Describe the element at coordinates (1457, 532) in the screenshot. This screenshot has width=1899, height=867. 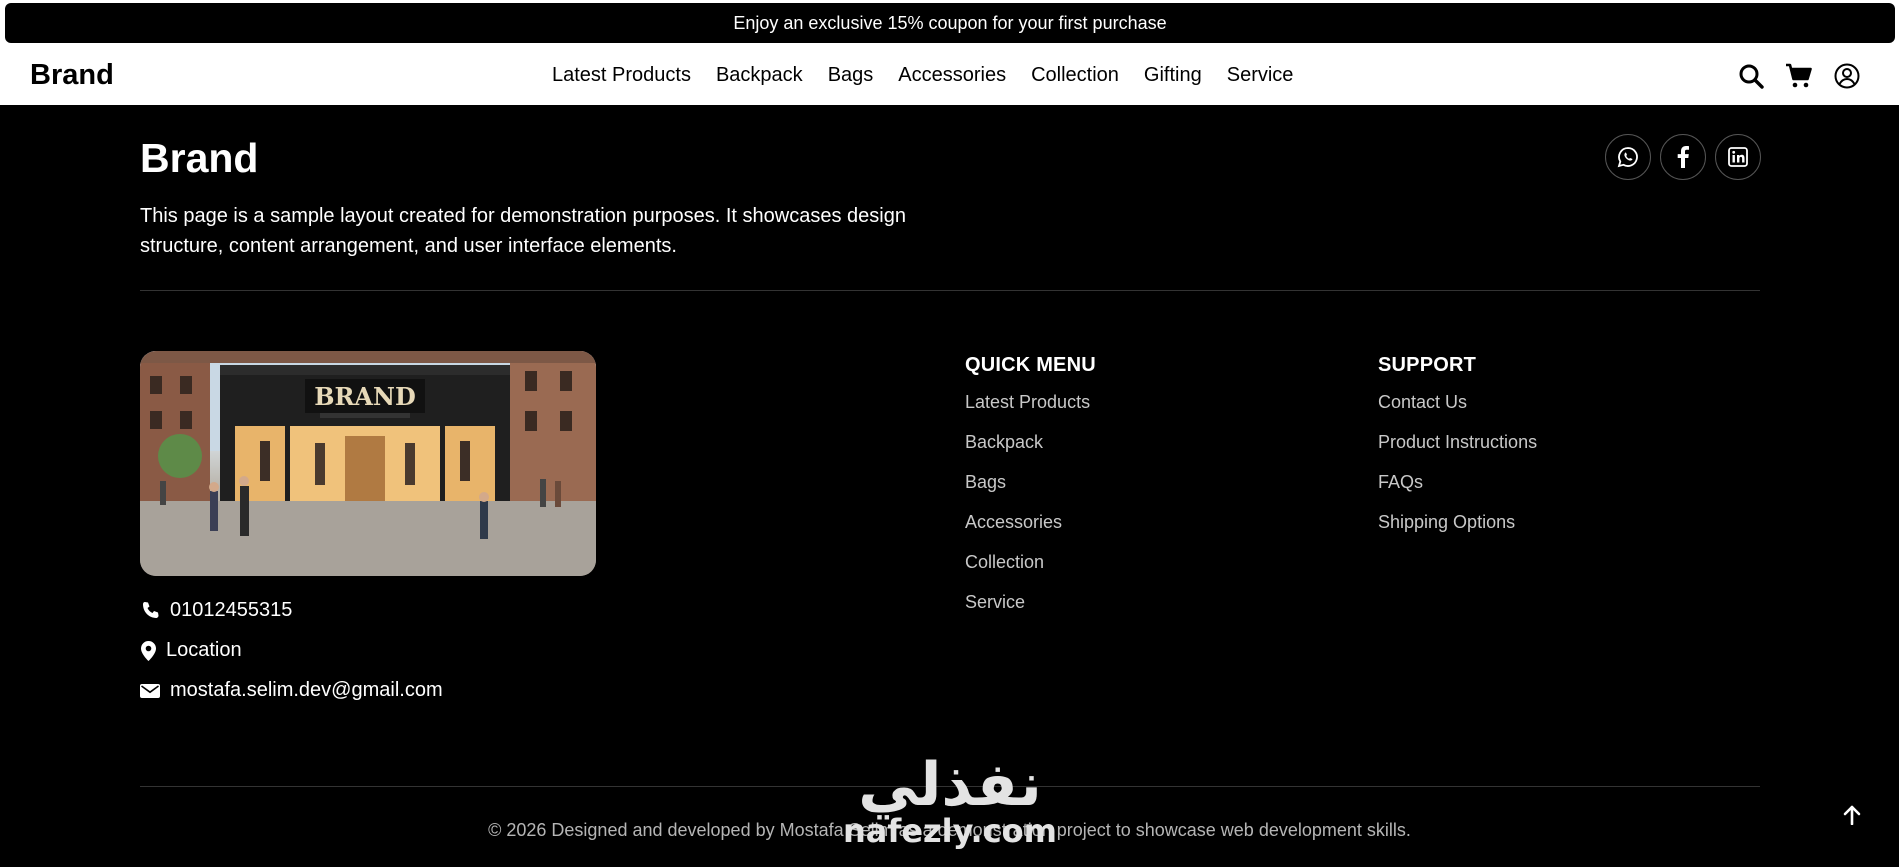
I see `support-shipping-options: Shipping Options` at that location.